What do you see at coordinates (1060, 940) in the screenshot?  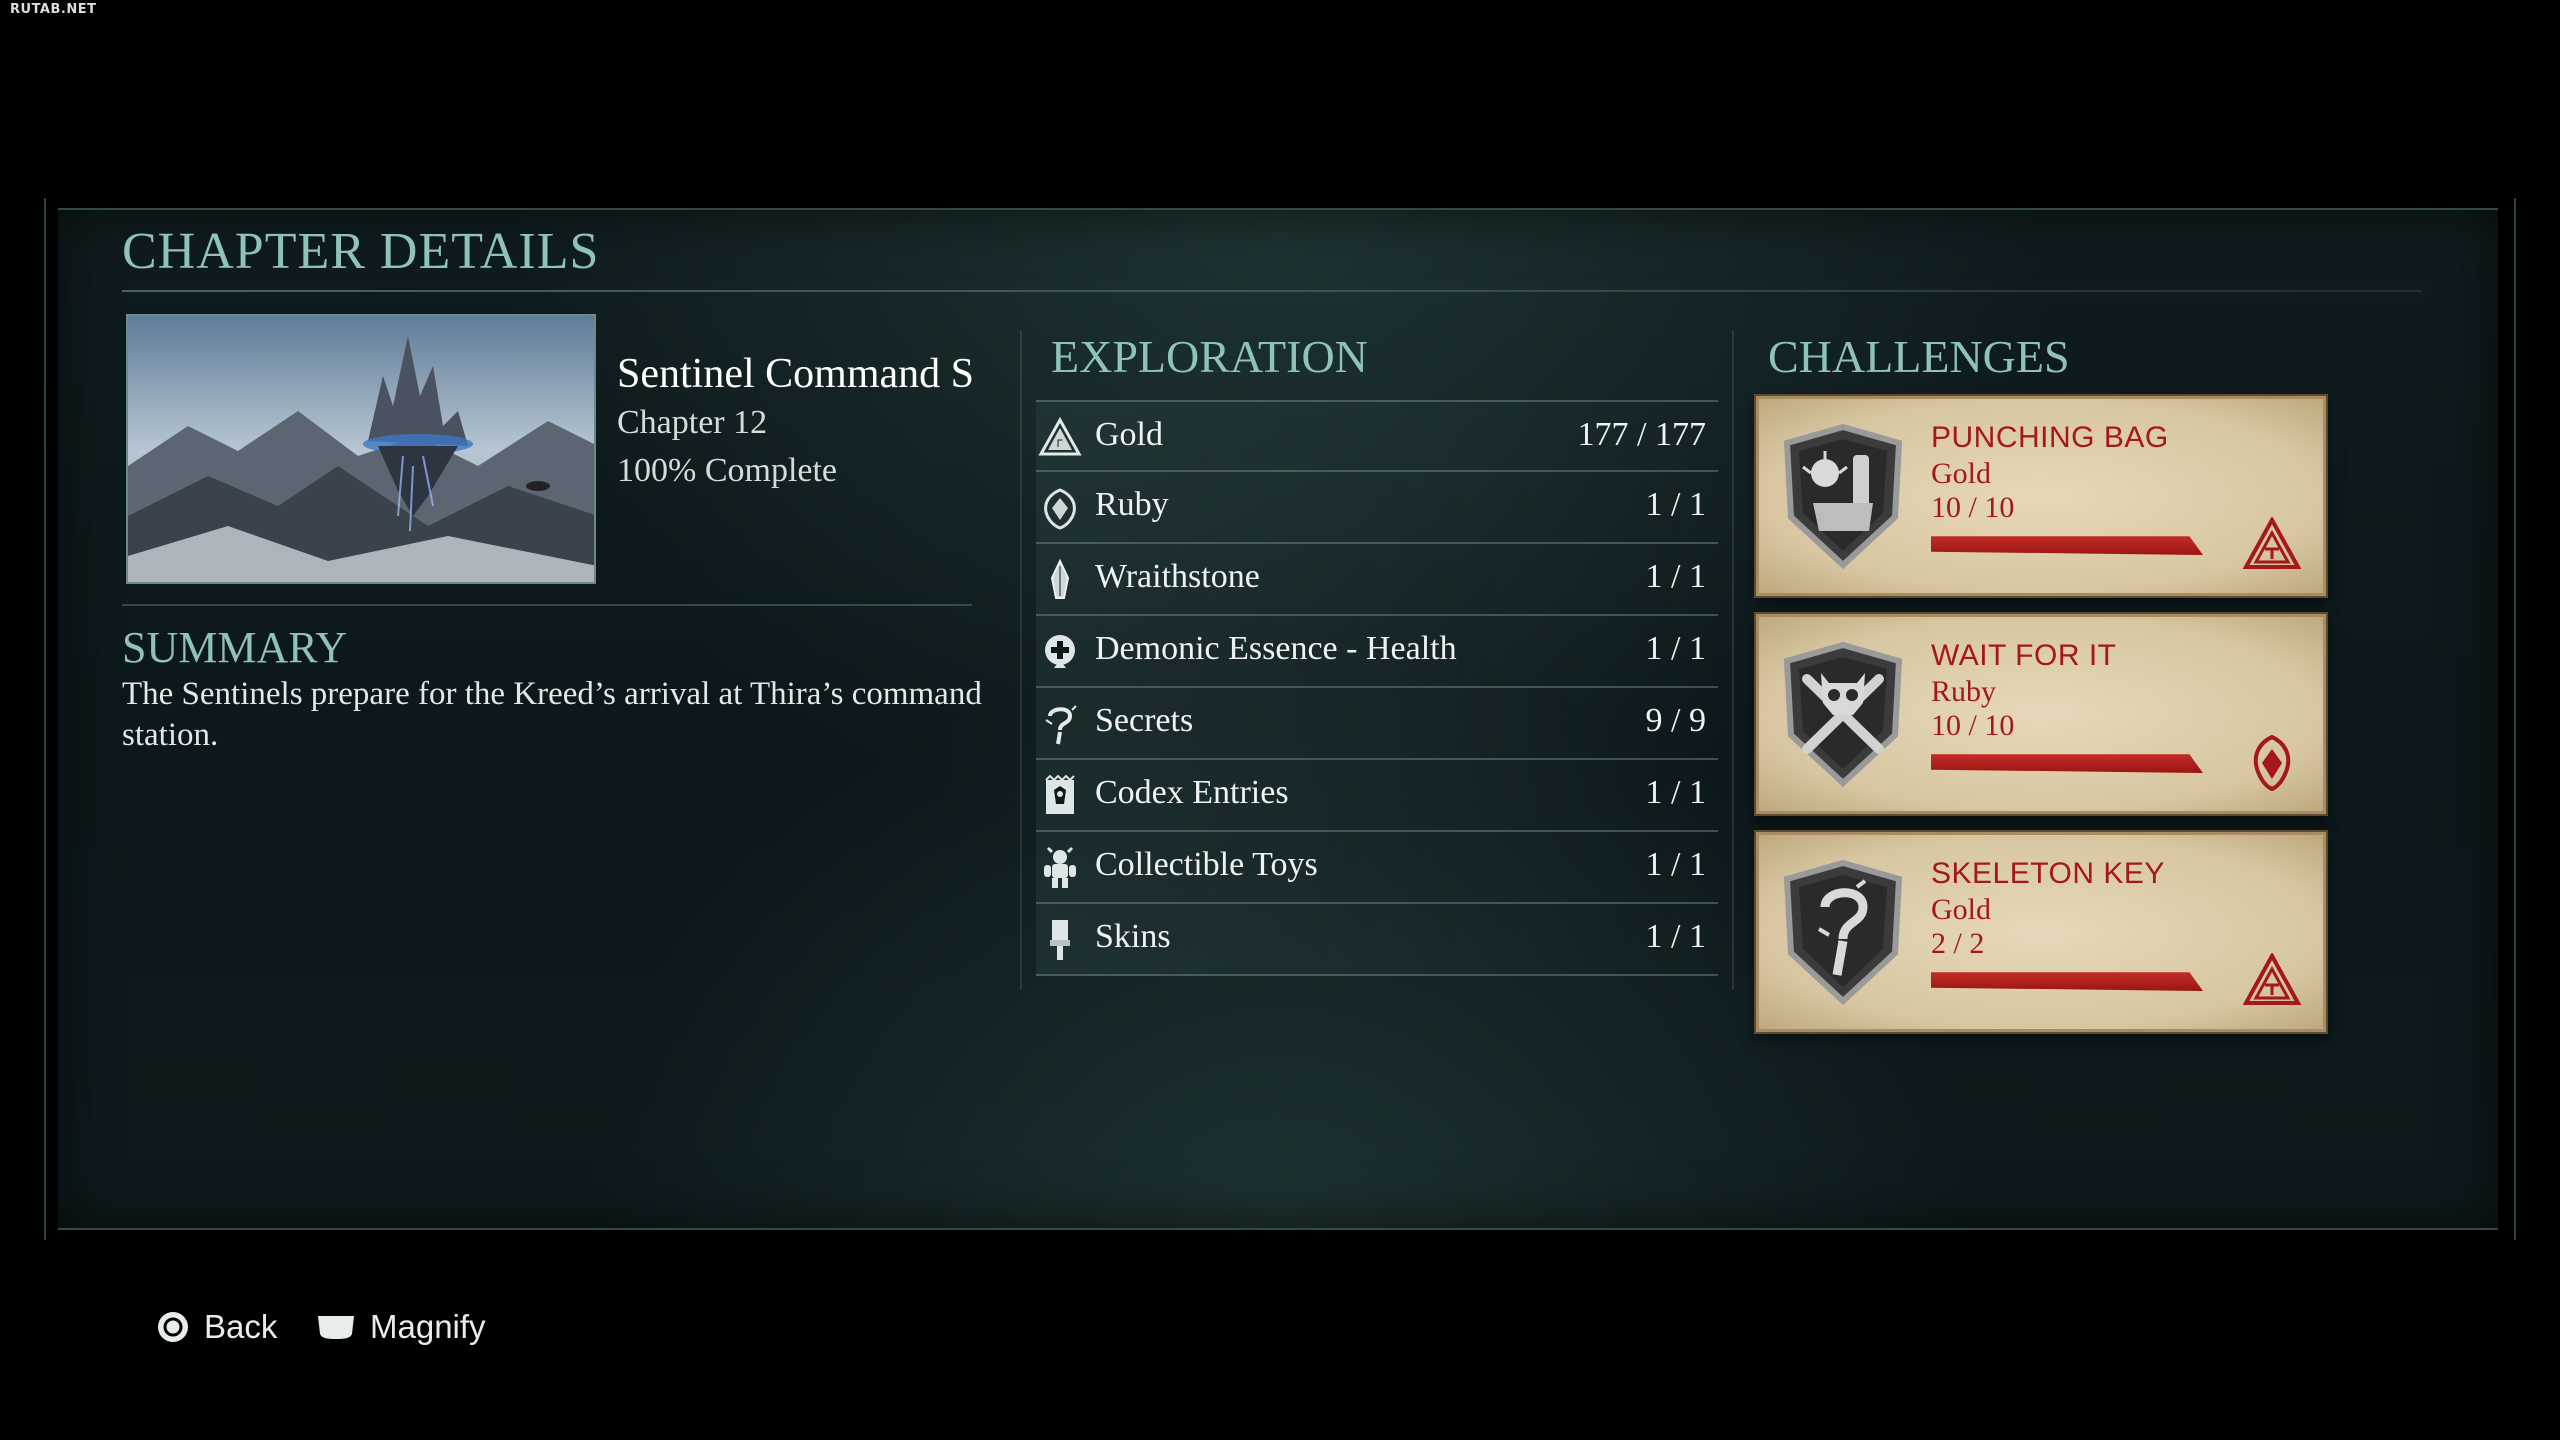 I see `skin-brush-icon` at bounding box center [1060, 940].